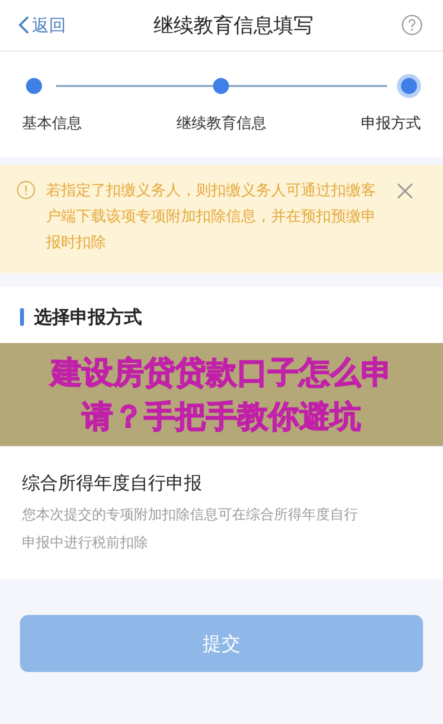 This screenshot has width=443, height=724. Describe the element at coordinates (42, 25) in the screenshot. I see `back-button: 返回` at that location.